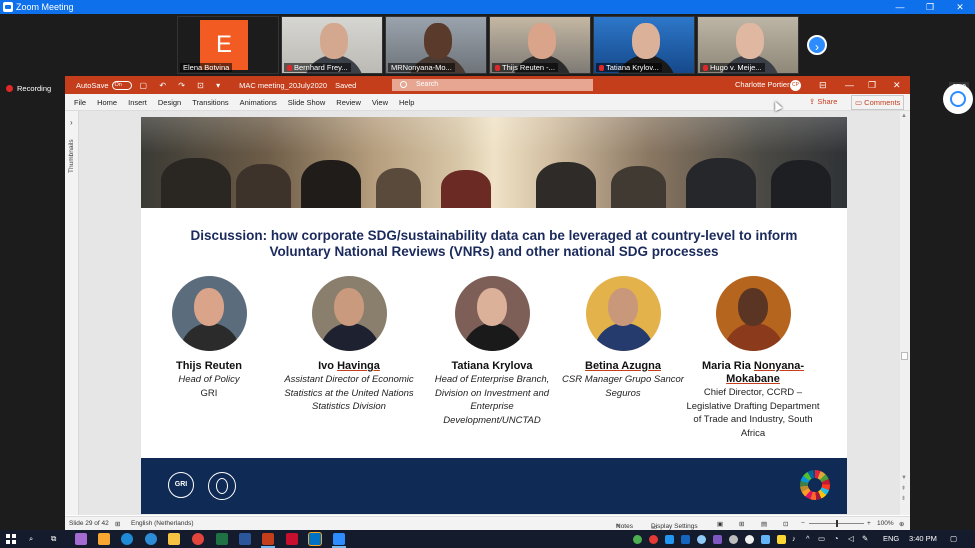  What do you see at coordinates (72, 313) in the screenshot?
I see `thumbnails-pane: › Thumbnails` at bounding box center [72, 313].